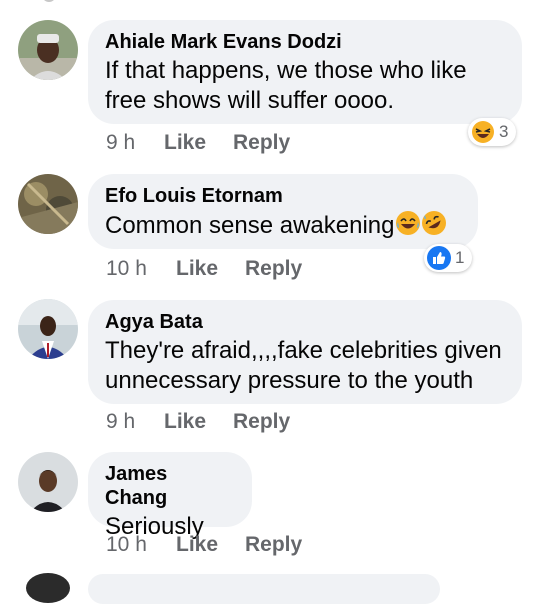 This screenshot has width=540, height=604. What do you see at coordinates (282, 196) in the screenshot?
I see `comment-author: Efo Louis Etornam` at bounding box center [282, 196].